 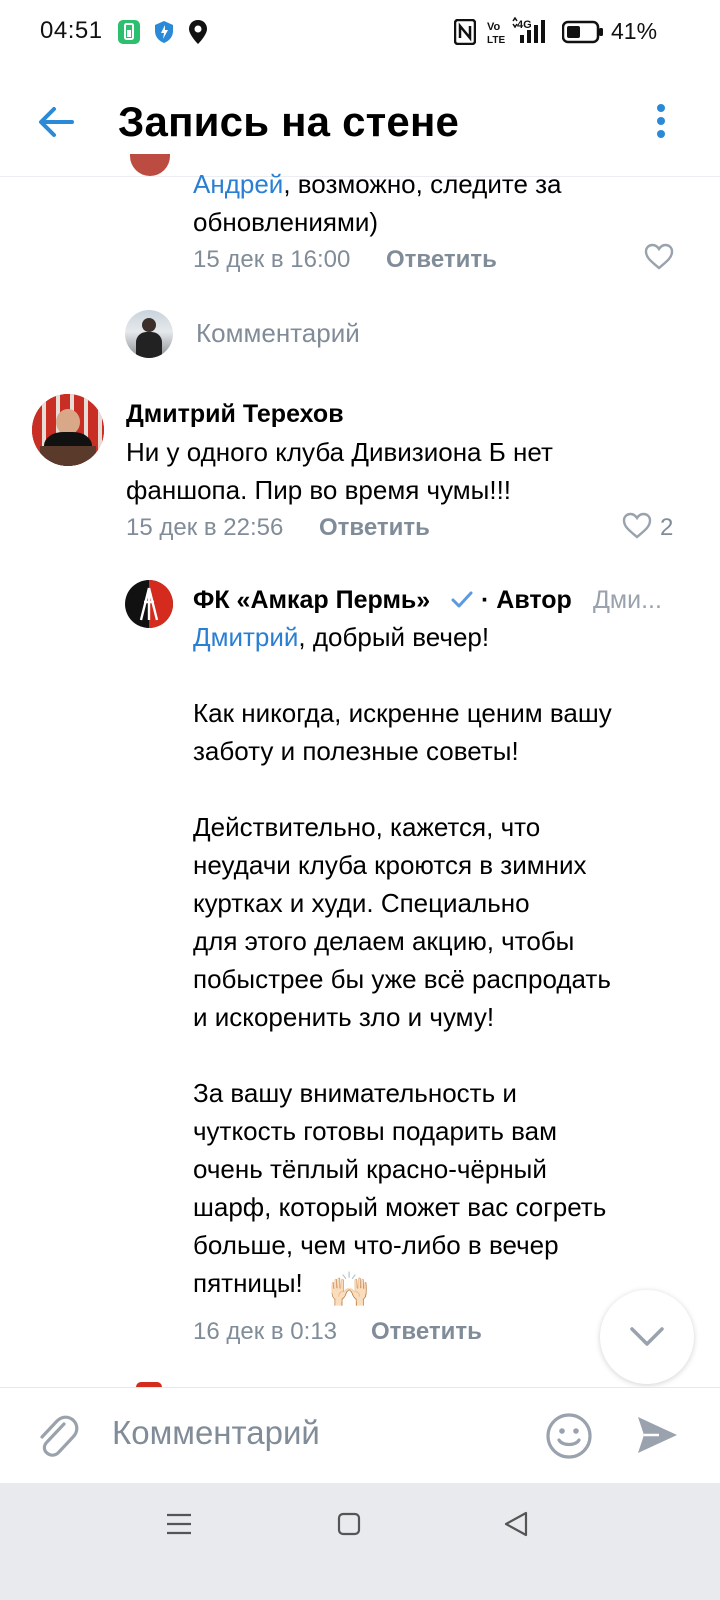 What do you see at coordinates (179, 1524) in the screenshot?
I see `menu-icon` at bounding box center [179, 1524].